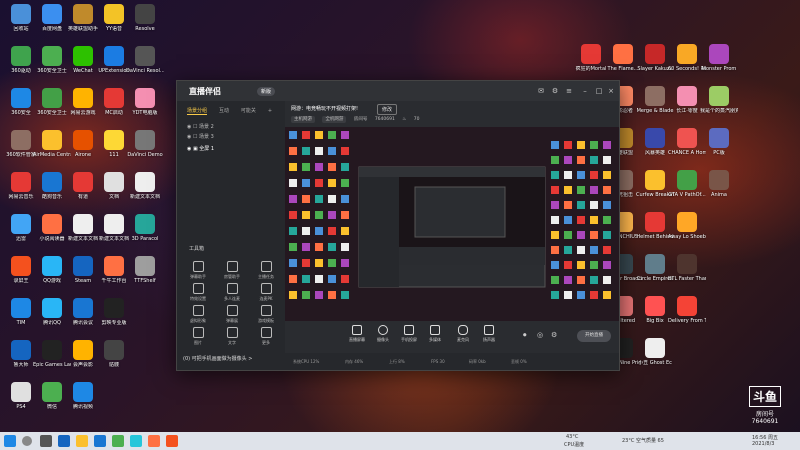 This screenshot has width=800, height=450. I want to click on tab-scene-group: 场景分组, so click(197, 111).